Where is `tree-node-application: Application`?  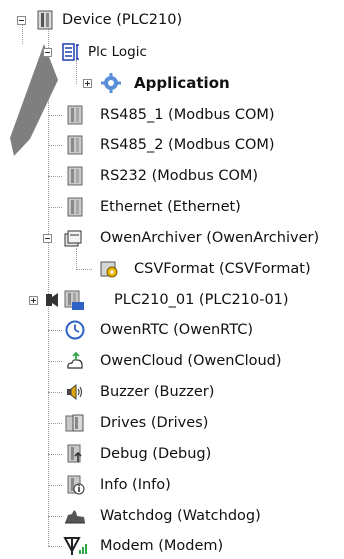 tree-node-application: Application is located at coordinates (172, 83).